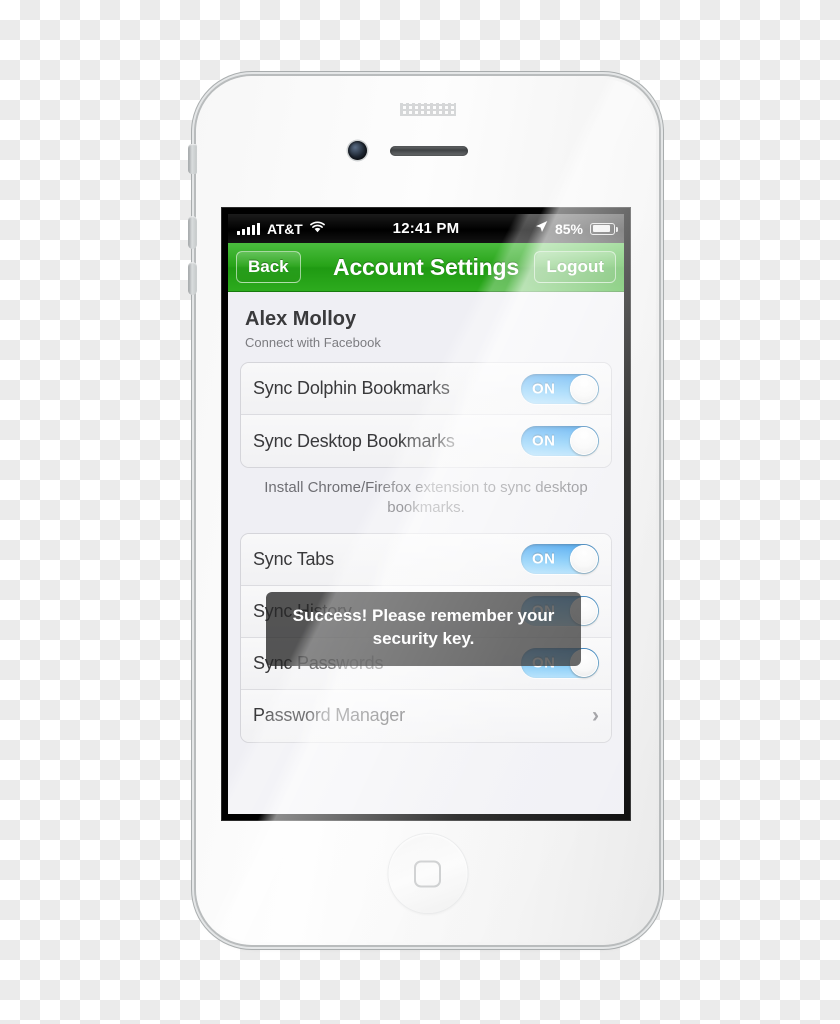  Describe the element at coordinates (429, 151) in the screenshot. I see `earpiece-speaker-icon` at that location.